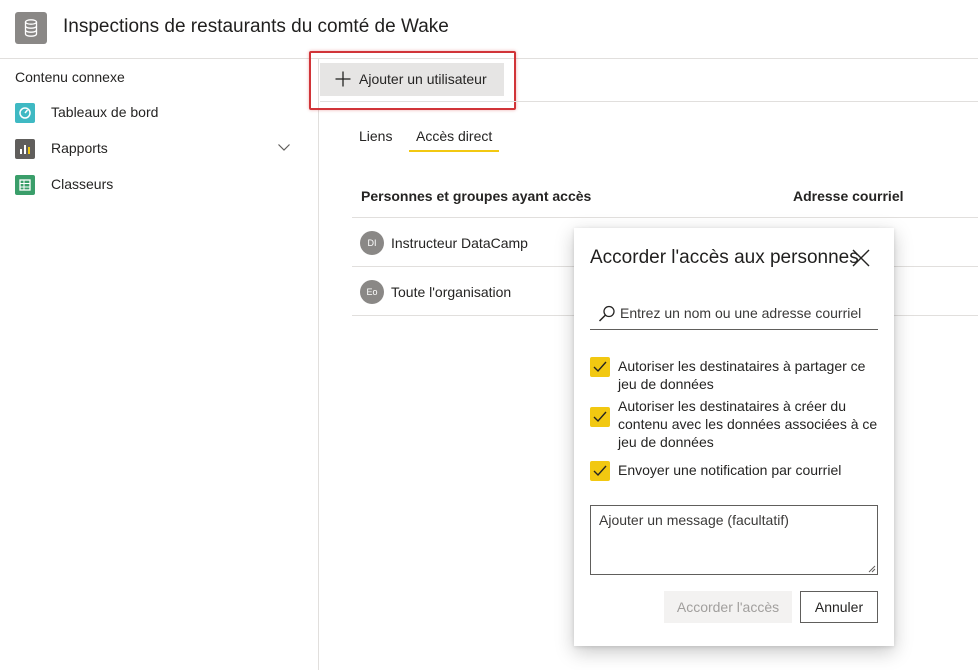 The image size is (978, 670). I want to click on chevron-down-icon, so click(284, 149).